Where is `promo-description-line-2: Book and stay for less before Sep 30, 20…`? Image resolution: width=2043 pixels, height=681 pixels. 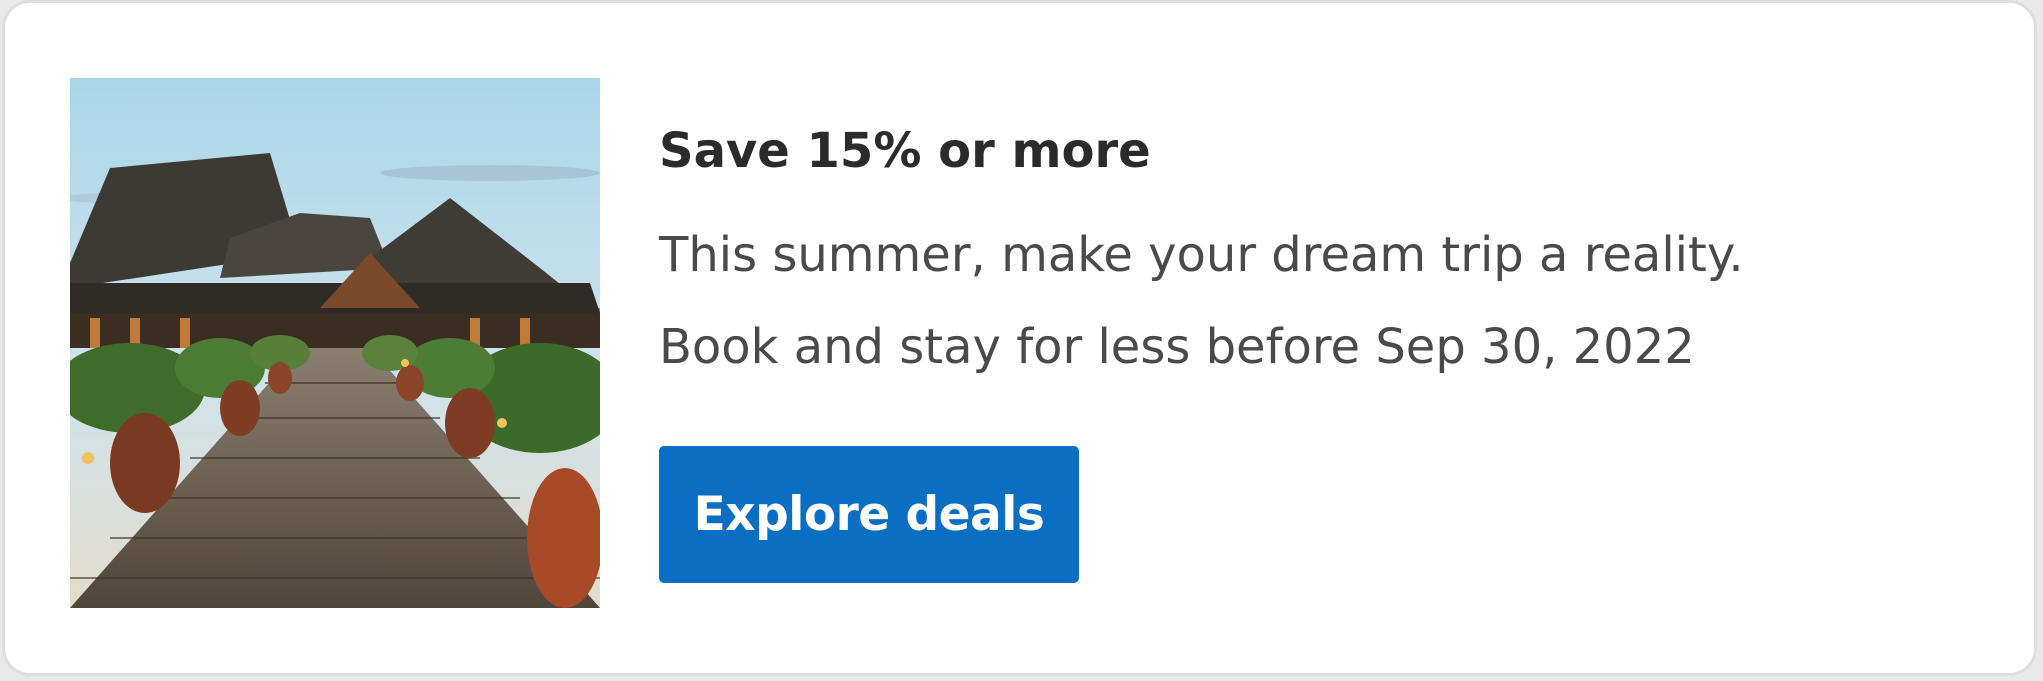 promo-description-line-2: Book and stay for less before Sep 30, 20… is located at coordinates (1177, 347).